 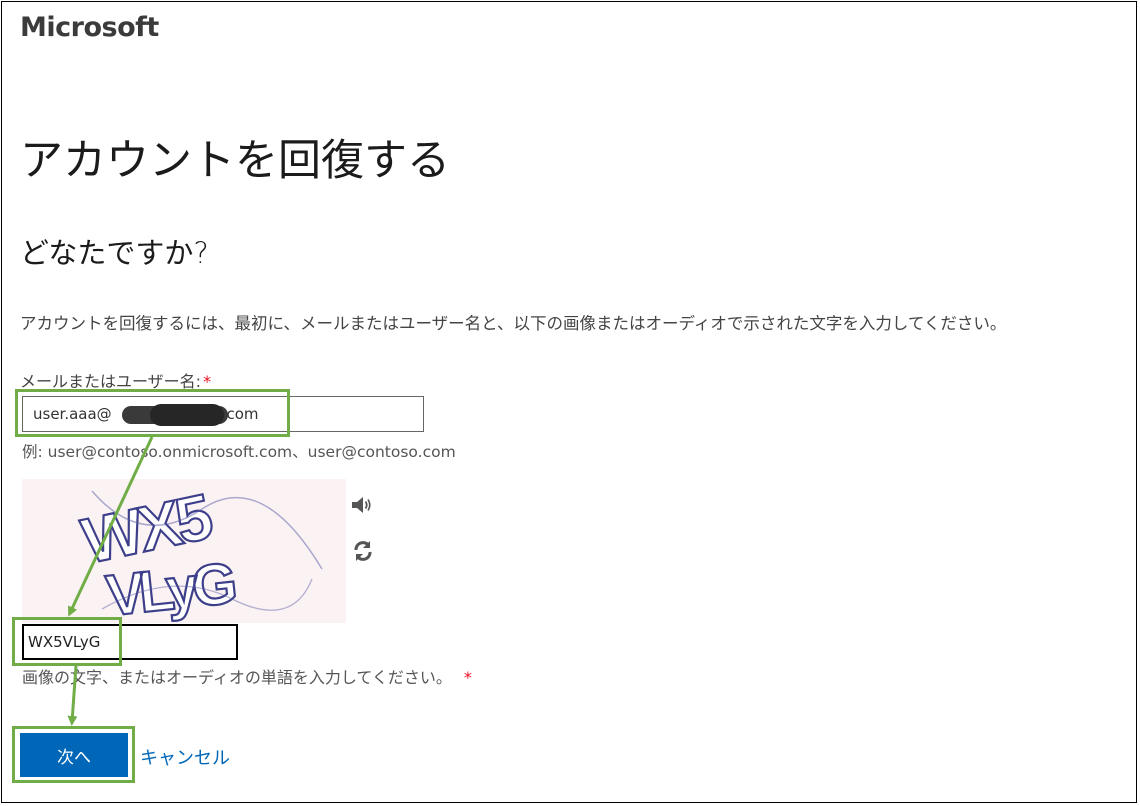 I want to click on page-title: アカウントを回復する, so click(x=235, y=161).